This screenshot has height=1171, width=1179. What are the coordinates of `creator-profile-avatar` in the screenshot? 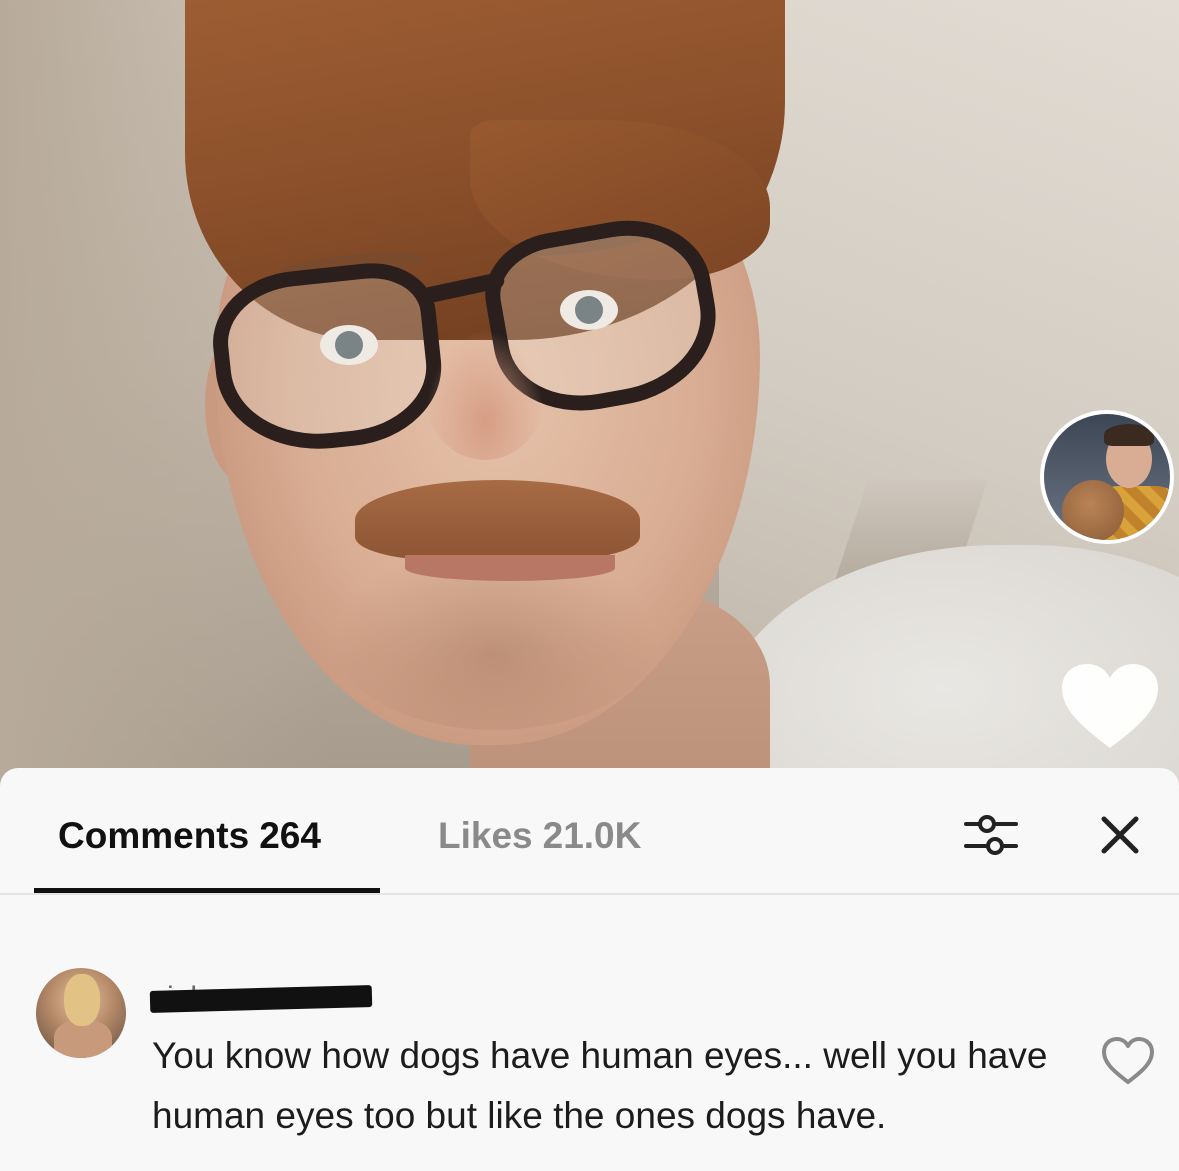 It's located at (1107, 477).